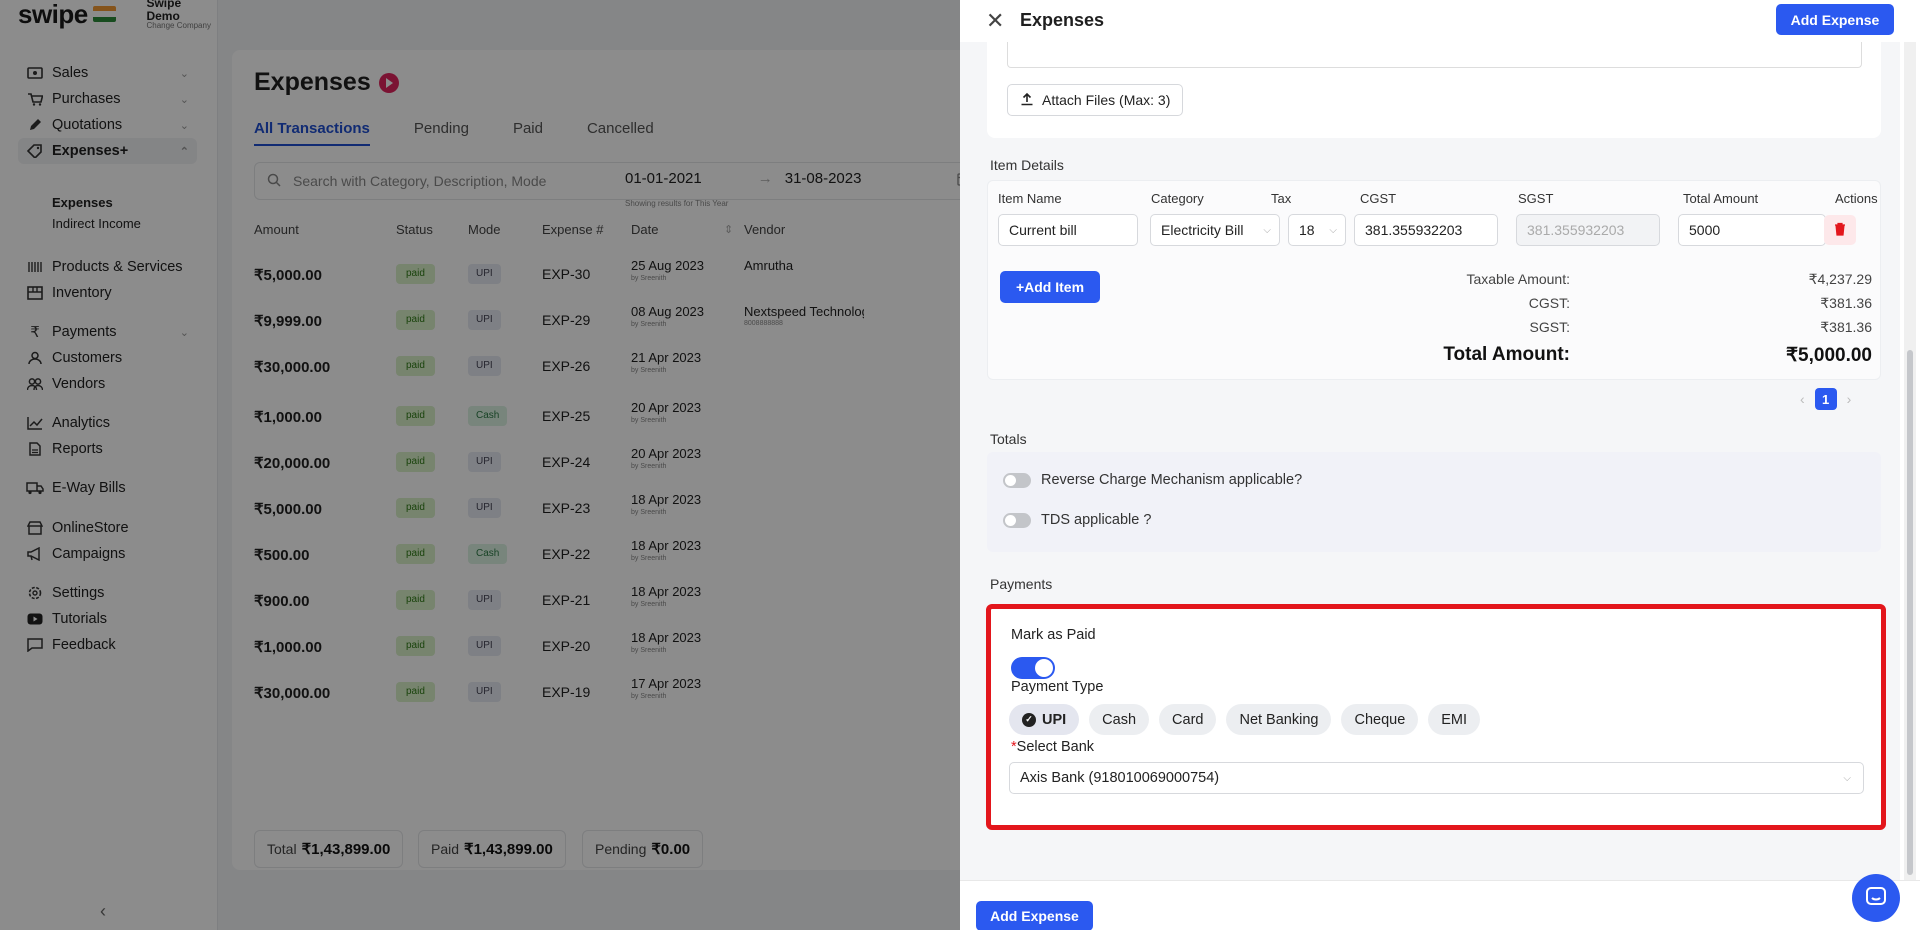 Image resolution: width=1920 pixels, height=930 pixels. What do you see at coordinates (1846, 303) in the screenshot?
I see `cgst-total-value: ₹381.36` at bounding box center [1846, 303].